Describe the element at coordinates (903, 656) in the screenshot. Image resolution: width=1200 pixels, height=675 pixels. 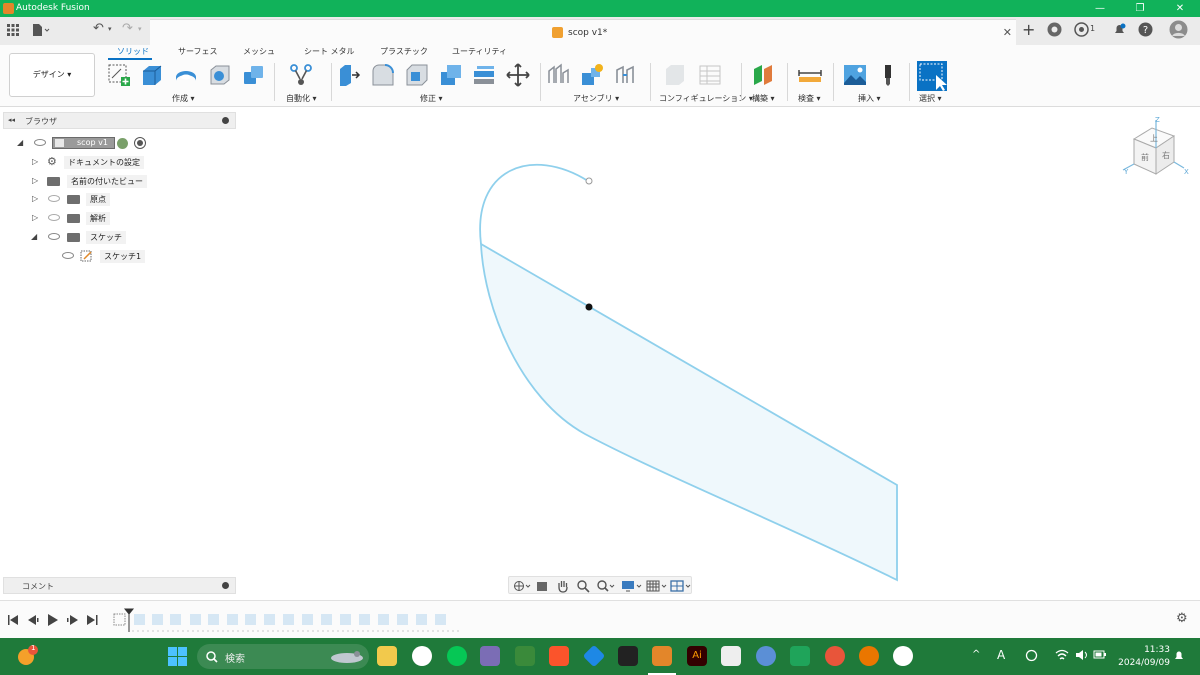
I see `chrome-profile-icon` at that location.